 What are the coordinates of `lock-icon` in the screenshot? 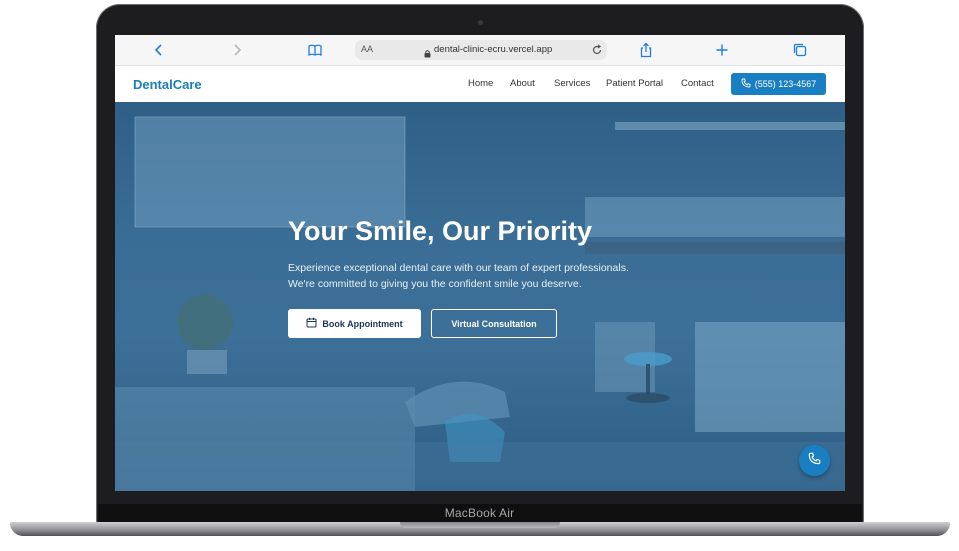 It's located at (427, 54).